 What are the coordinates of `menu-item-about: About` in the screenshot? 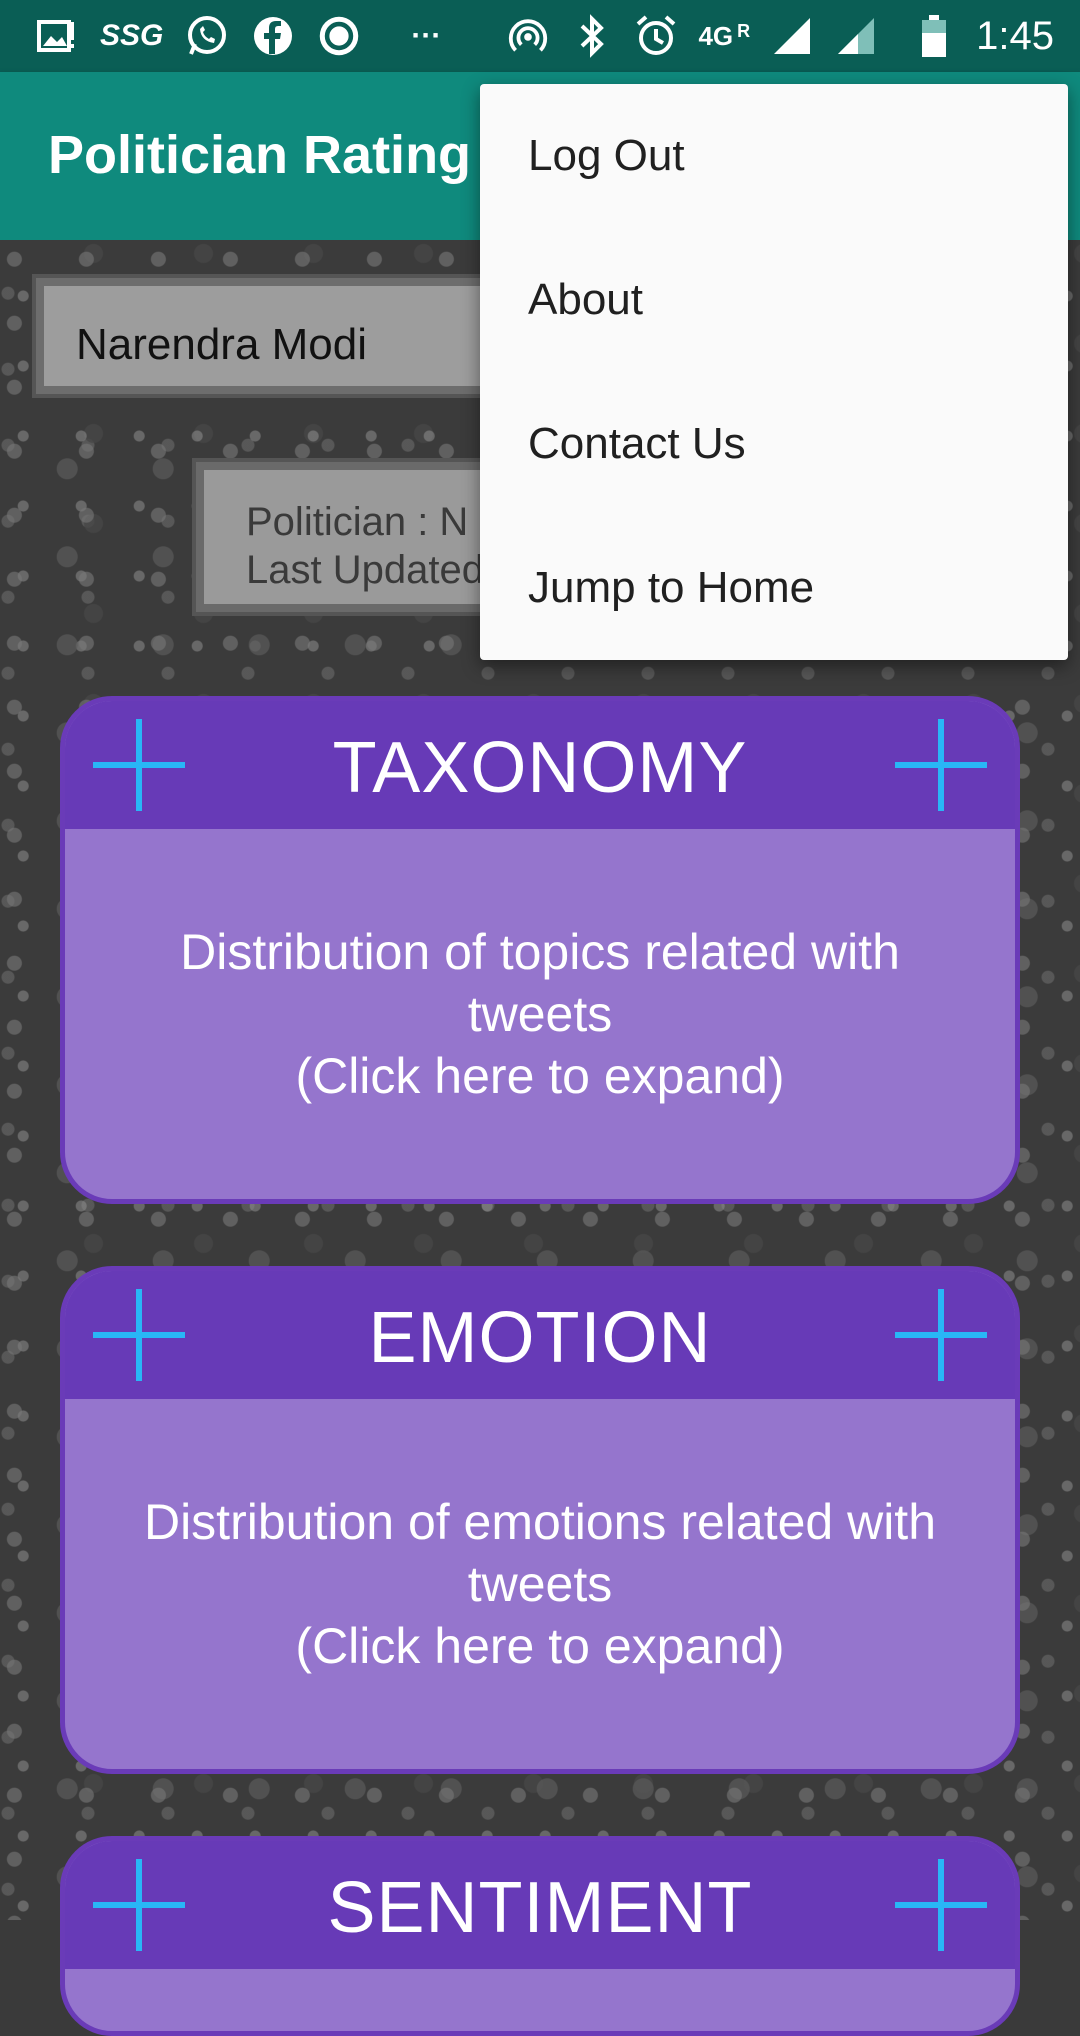 It's located at (774, 300).